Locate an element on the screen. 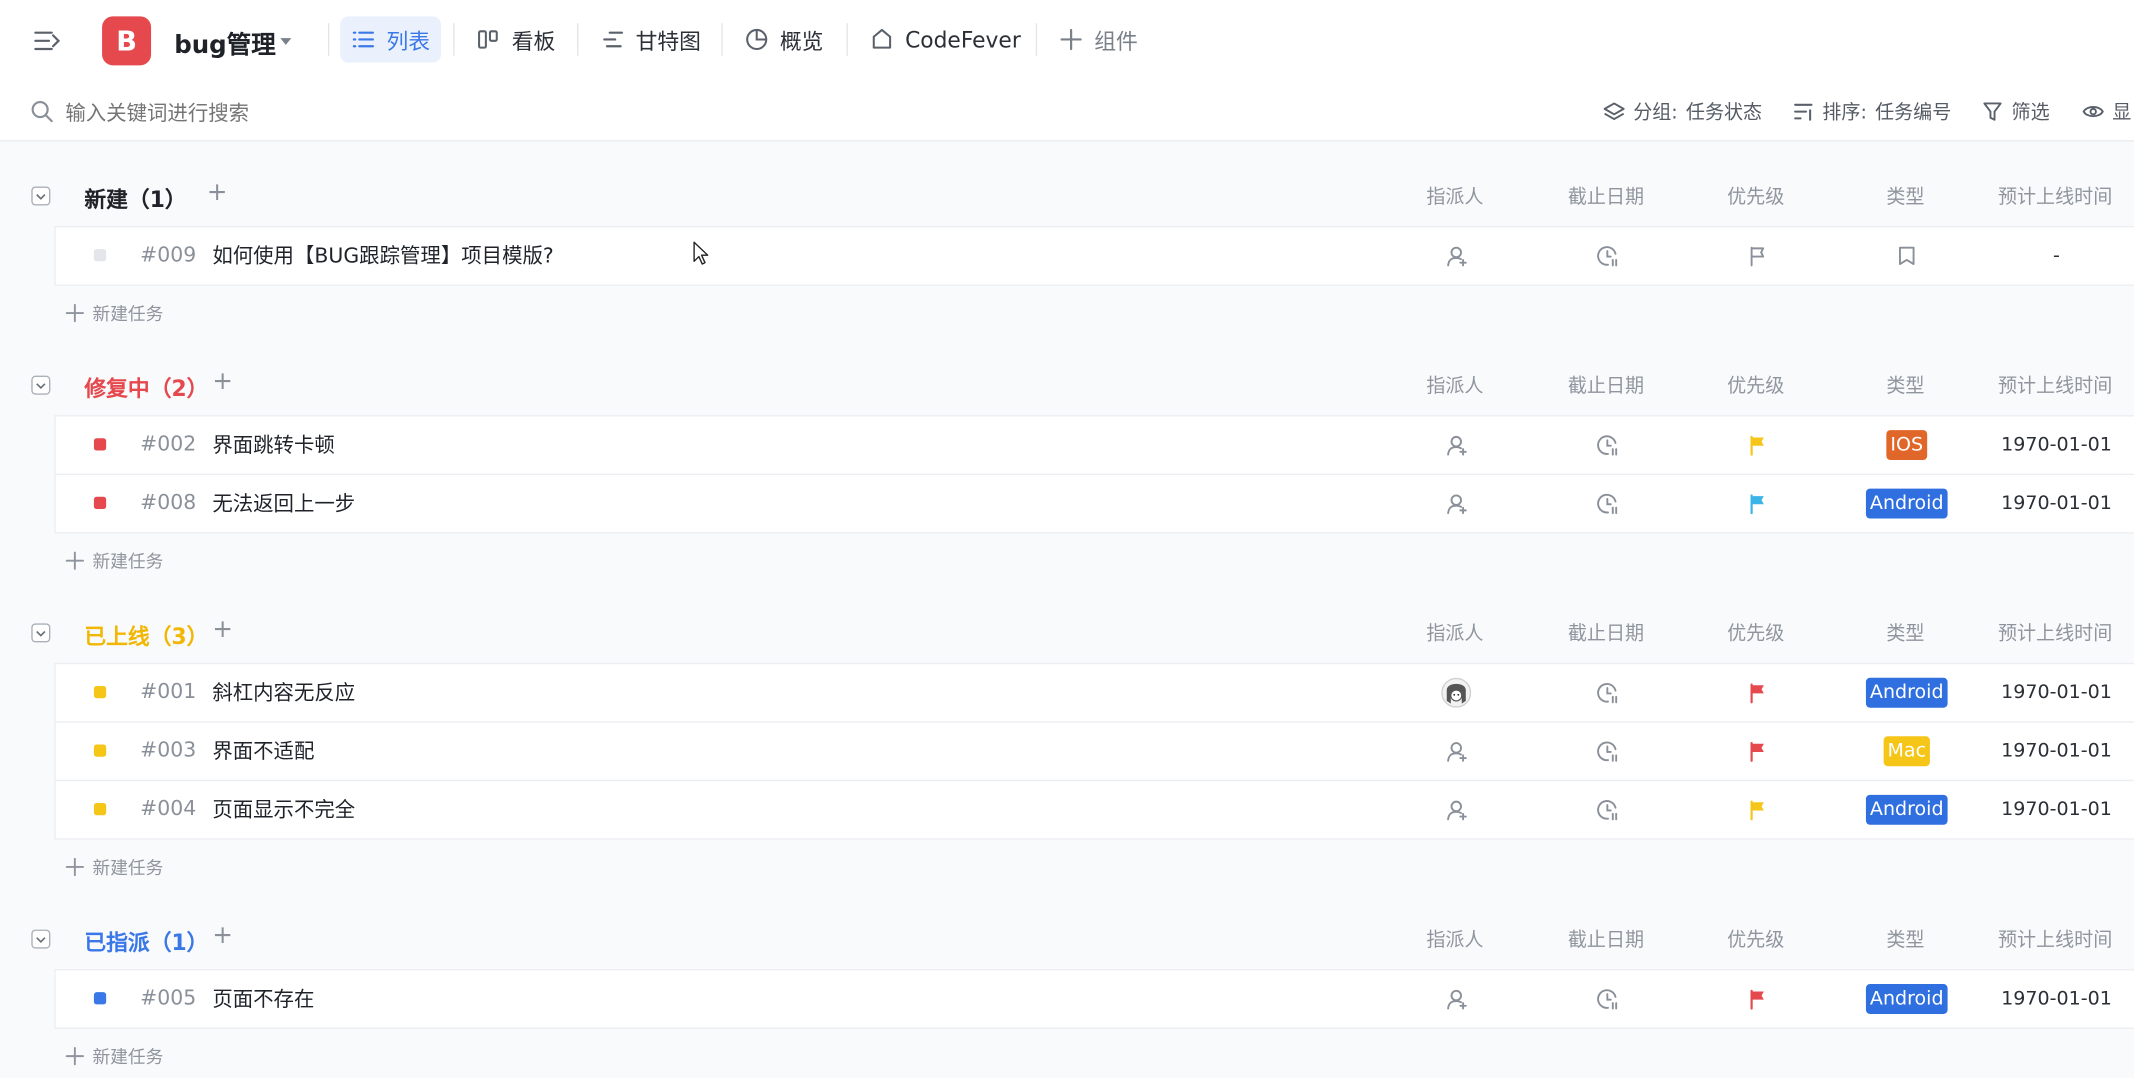 This screenshot has height=1078, width=2134. tab-board: 看板 is located at coordinates (515, 39).